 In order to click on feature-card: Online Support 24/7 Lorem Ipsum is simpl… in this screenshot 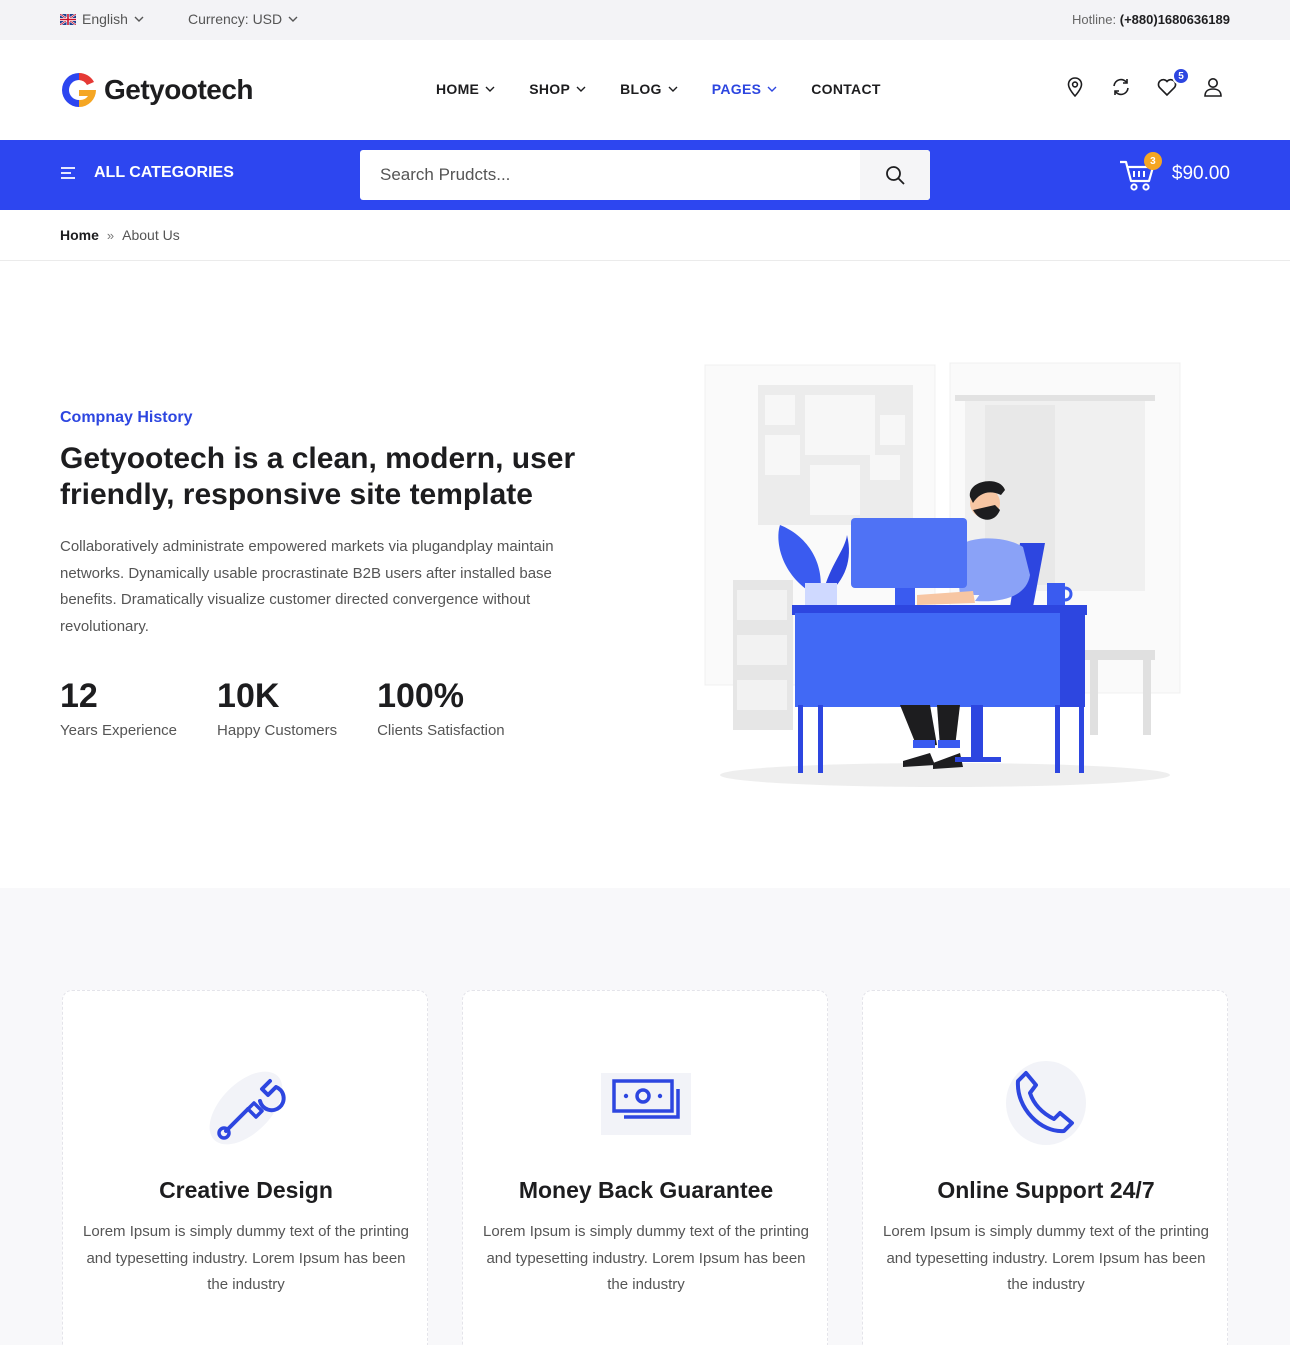, I will do `click(1045, 1167)`.